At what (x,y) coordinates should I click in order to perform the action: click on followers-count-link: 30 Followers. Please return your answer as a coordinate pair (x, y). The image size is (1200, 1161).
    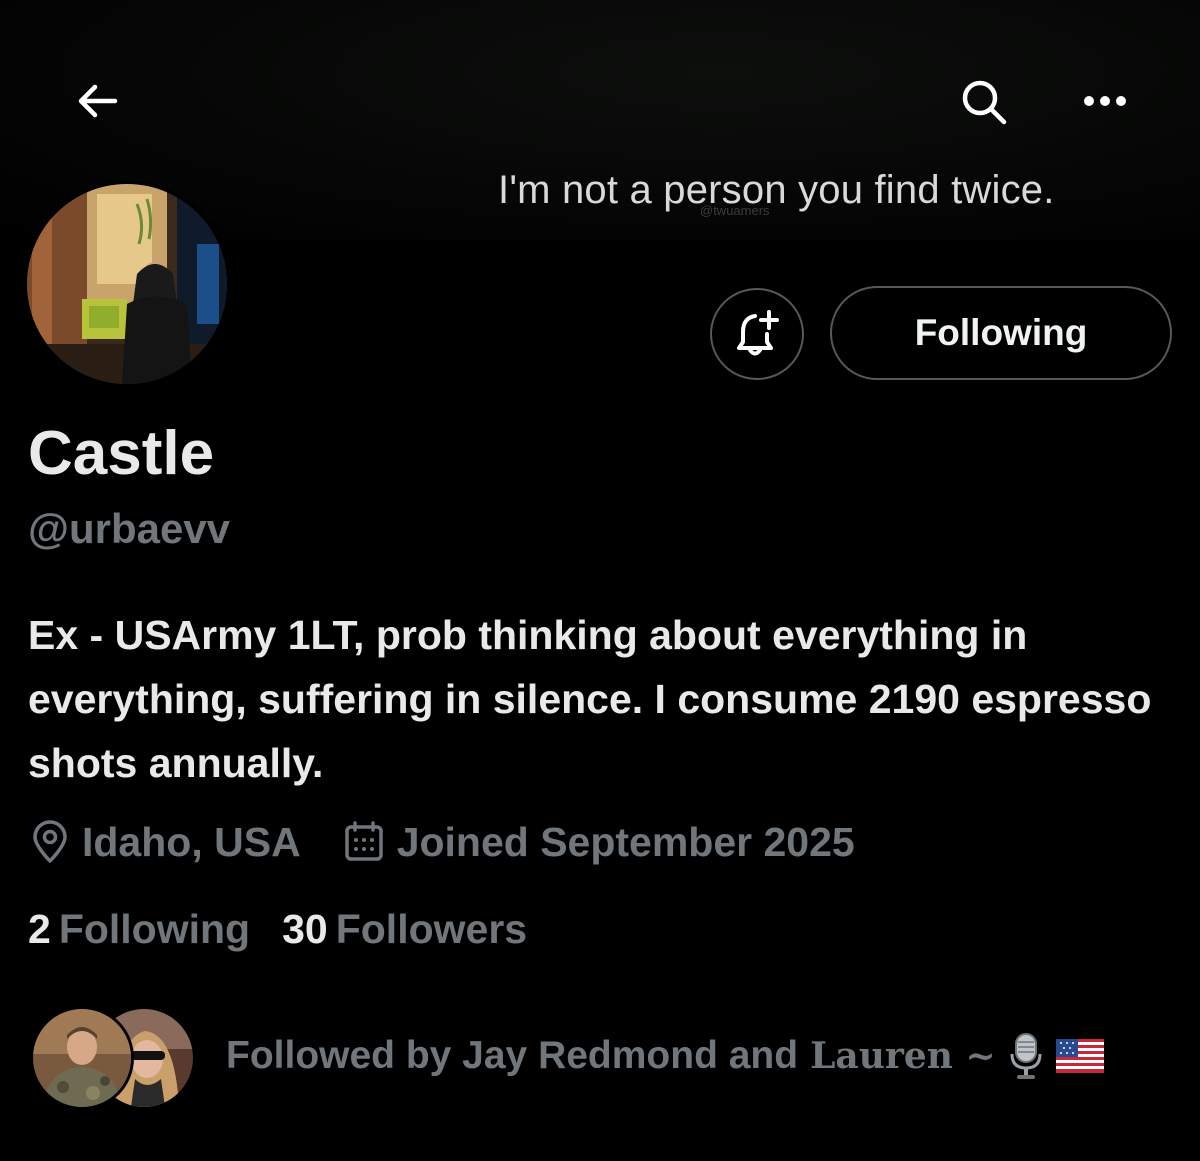
    Looking at the image, I should click on (404, 929).